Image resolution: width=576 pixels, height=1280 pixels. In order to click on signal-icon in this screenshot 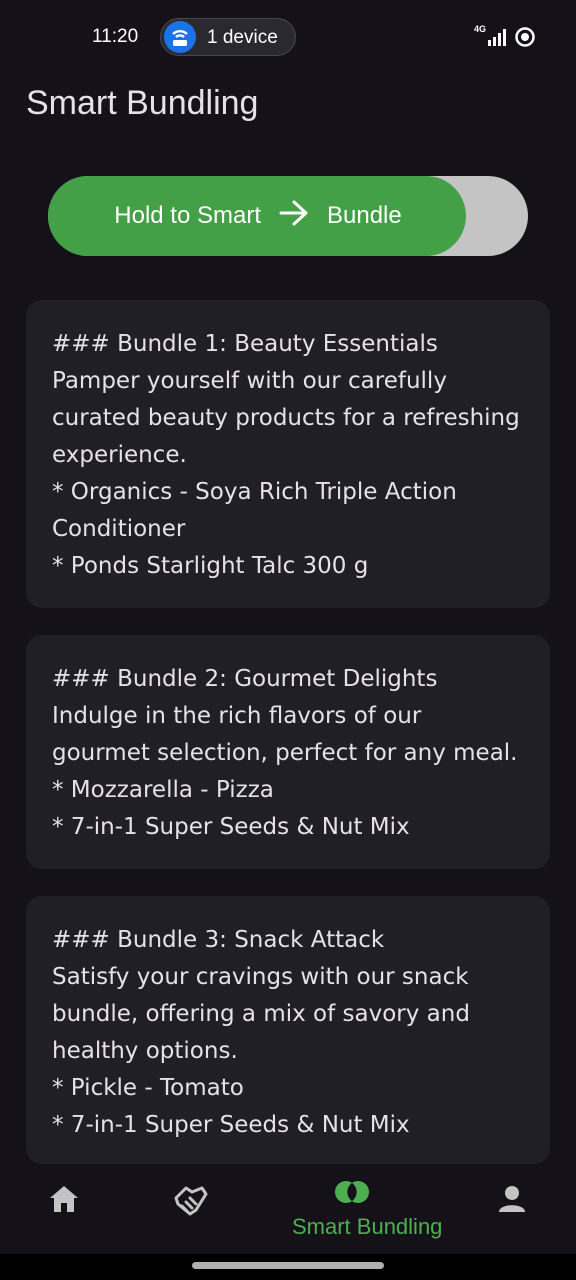, I will do `click(499, 39)`.